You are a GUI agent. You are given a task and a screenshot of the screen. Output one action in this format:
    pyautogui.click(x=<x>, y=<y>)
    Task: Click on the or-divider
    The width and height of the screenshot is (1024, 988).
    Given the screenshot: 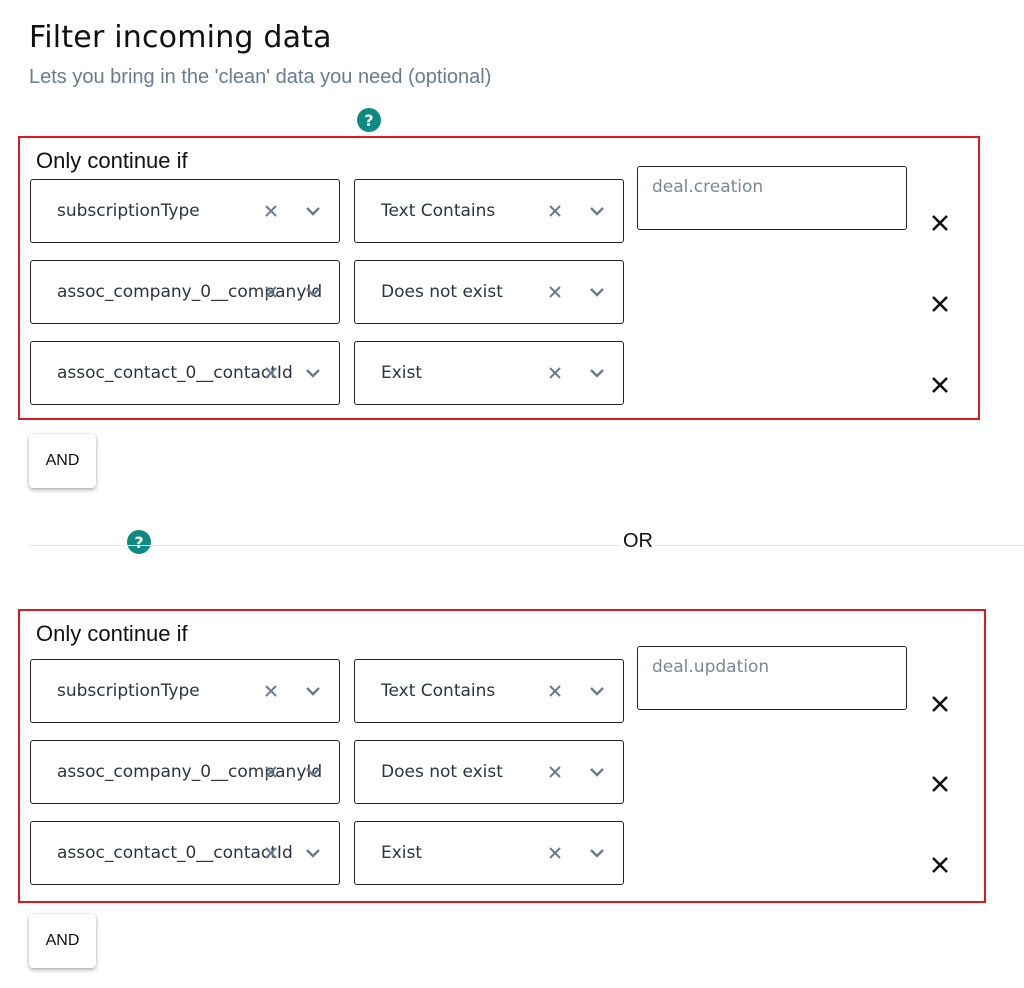 What is the action you would take?
    pyautogui.click(x=526, y=545)
    